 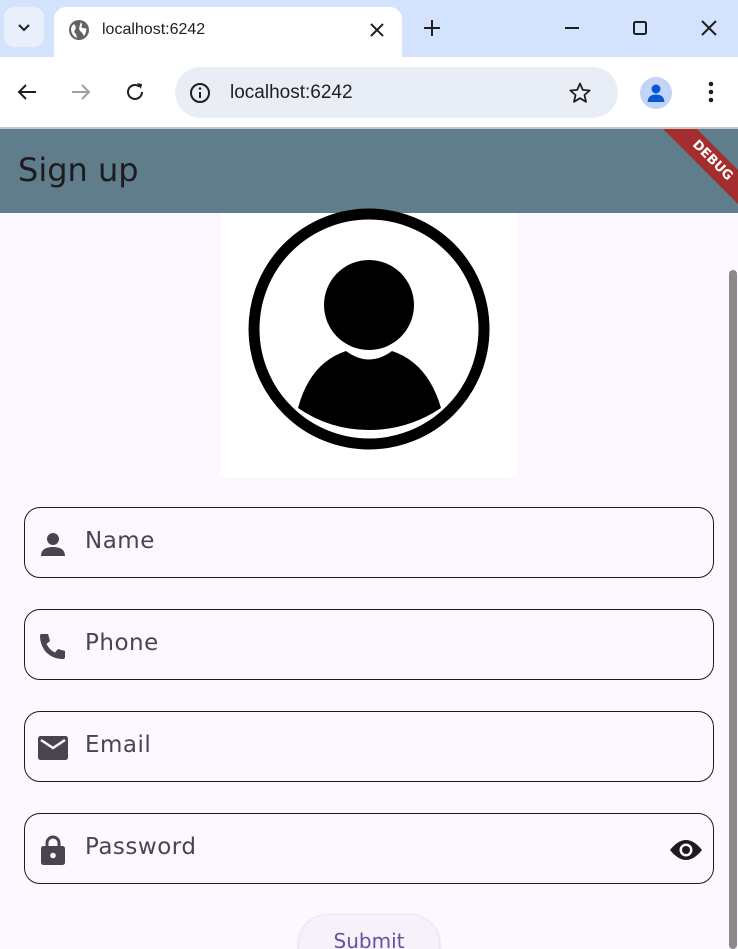 I want to click on account-circle-icon, so click(x=369, y=329).